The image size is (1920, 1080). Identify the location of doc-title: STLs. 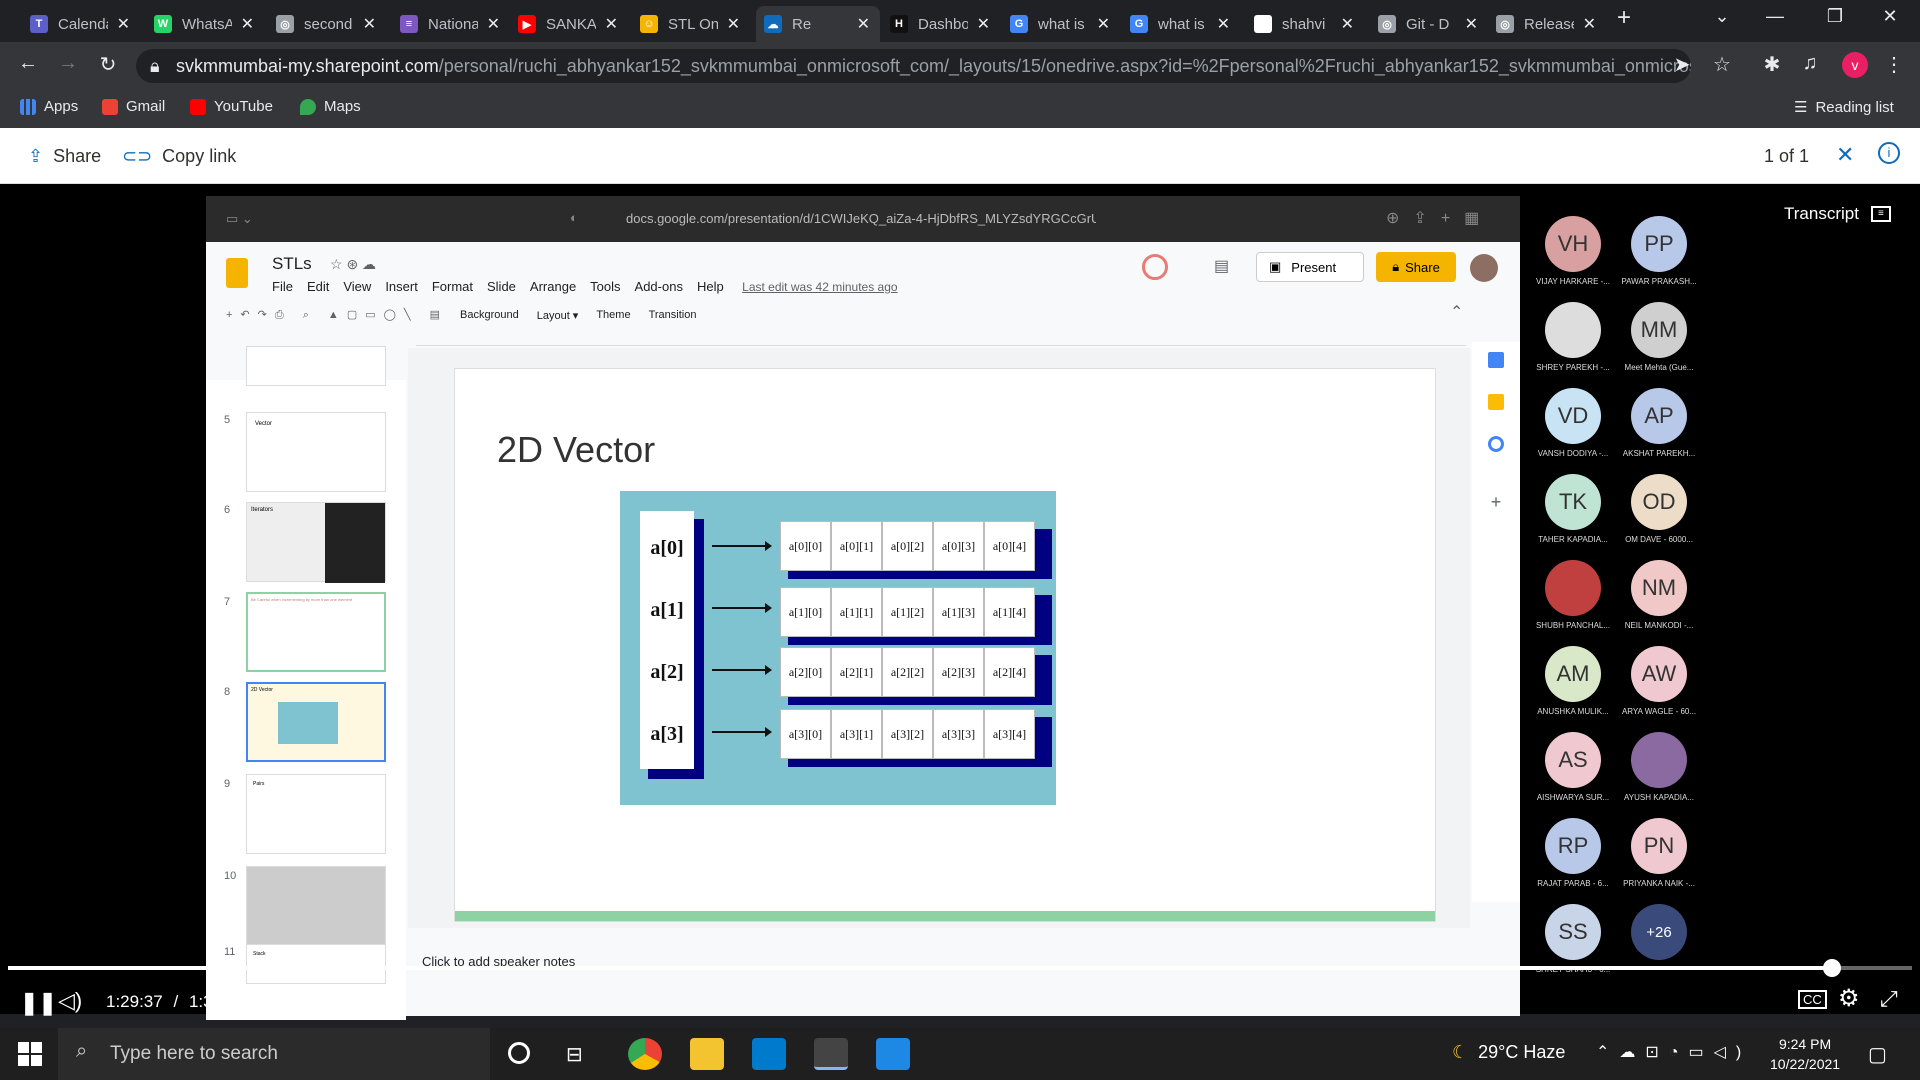
(292, 264).